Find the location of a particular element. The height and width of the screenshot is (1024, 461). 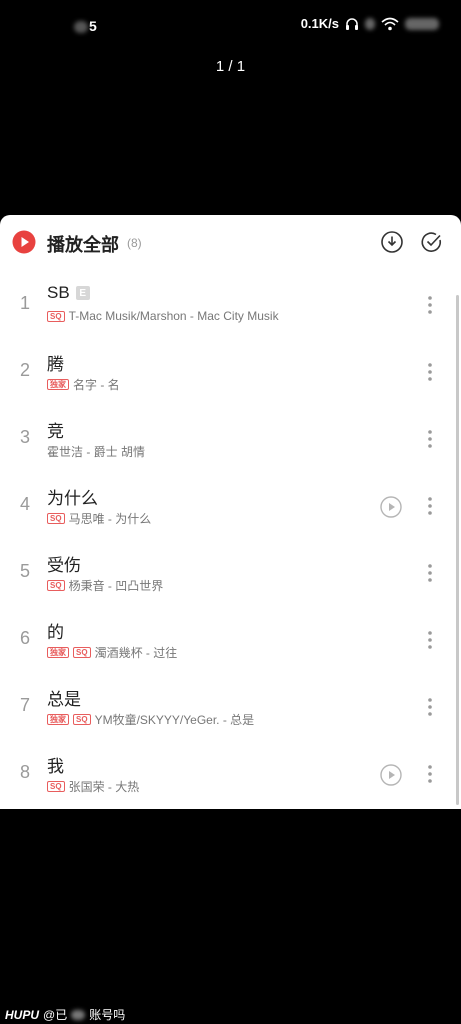

song-title: 的 is located at coordinates (55, 630).